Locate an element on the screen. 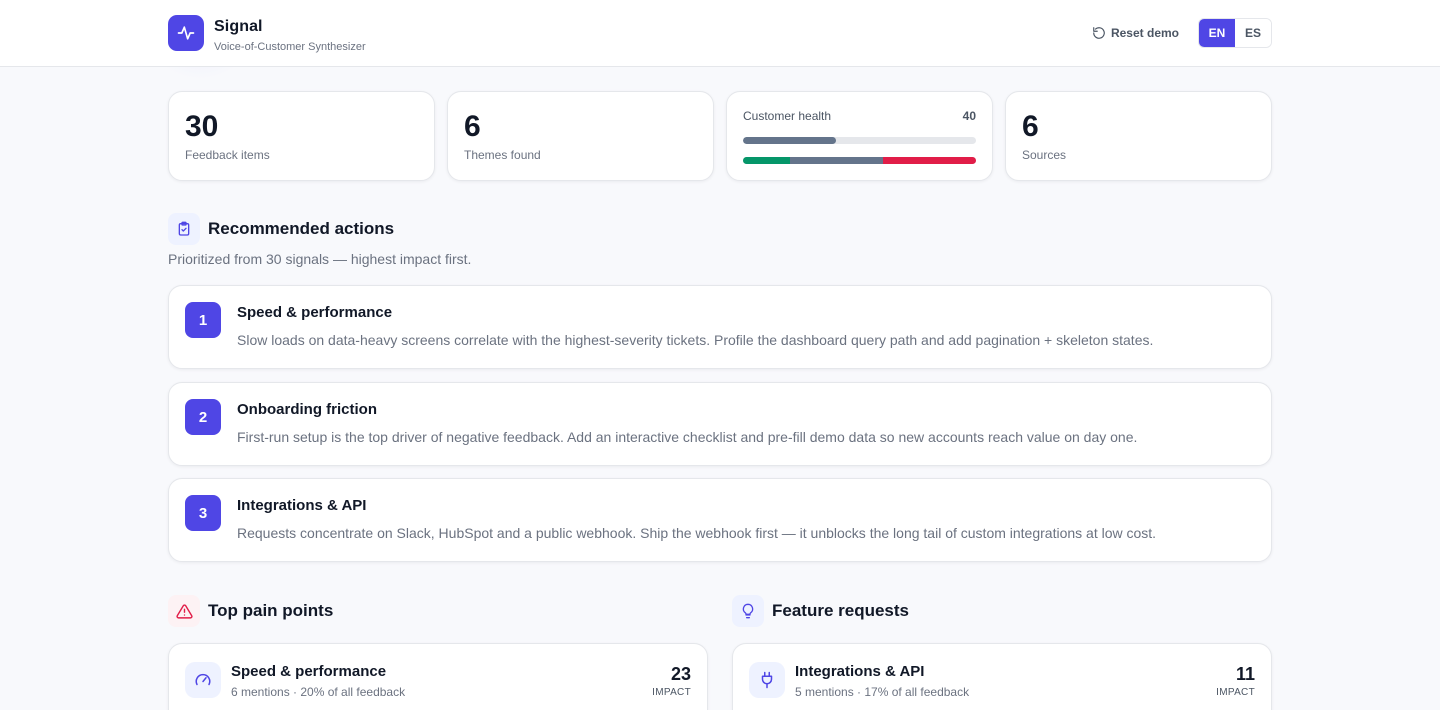 Image resolution: width=1440 pixels, height=710 pixels. alert-triangle-icon is located at coordinates (184, 611).